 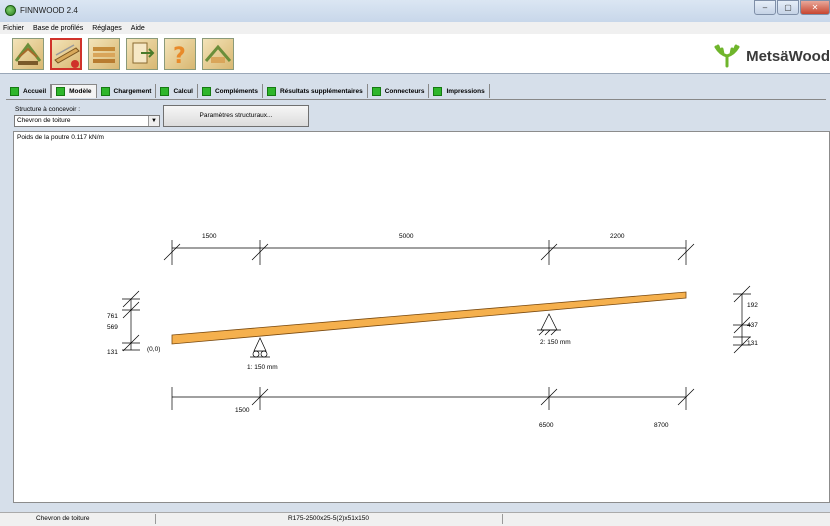 What do you see at coordinates (80, 91) in the screenshot?
I see `tab-label: Modèle` at bounding box center [80, 91].